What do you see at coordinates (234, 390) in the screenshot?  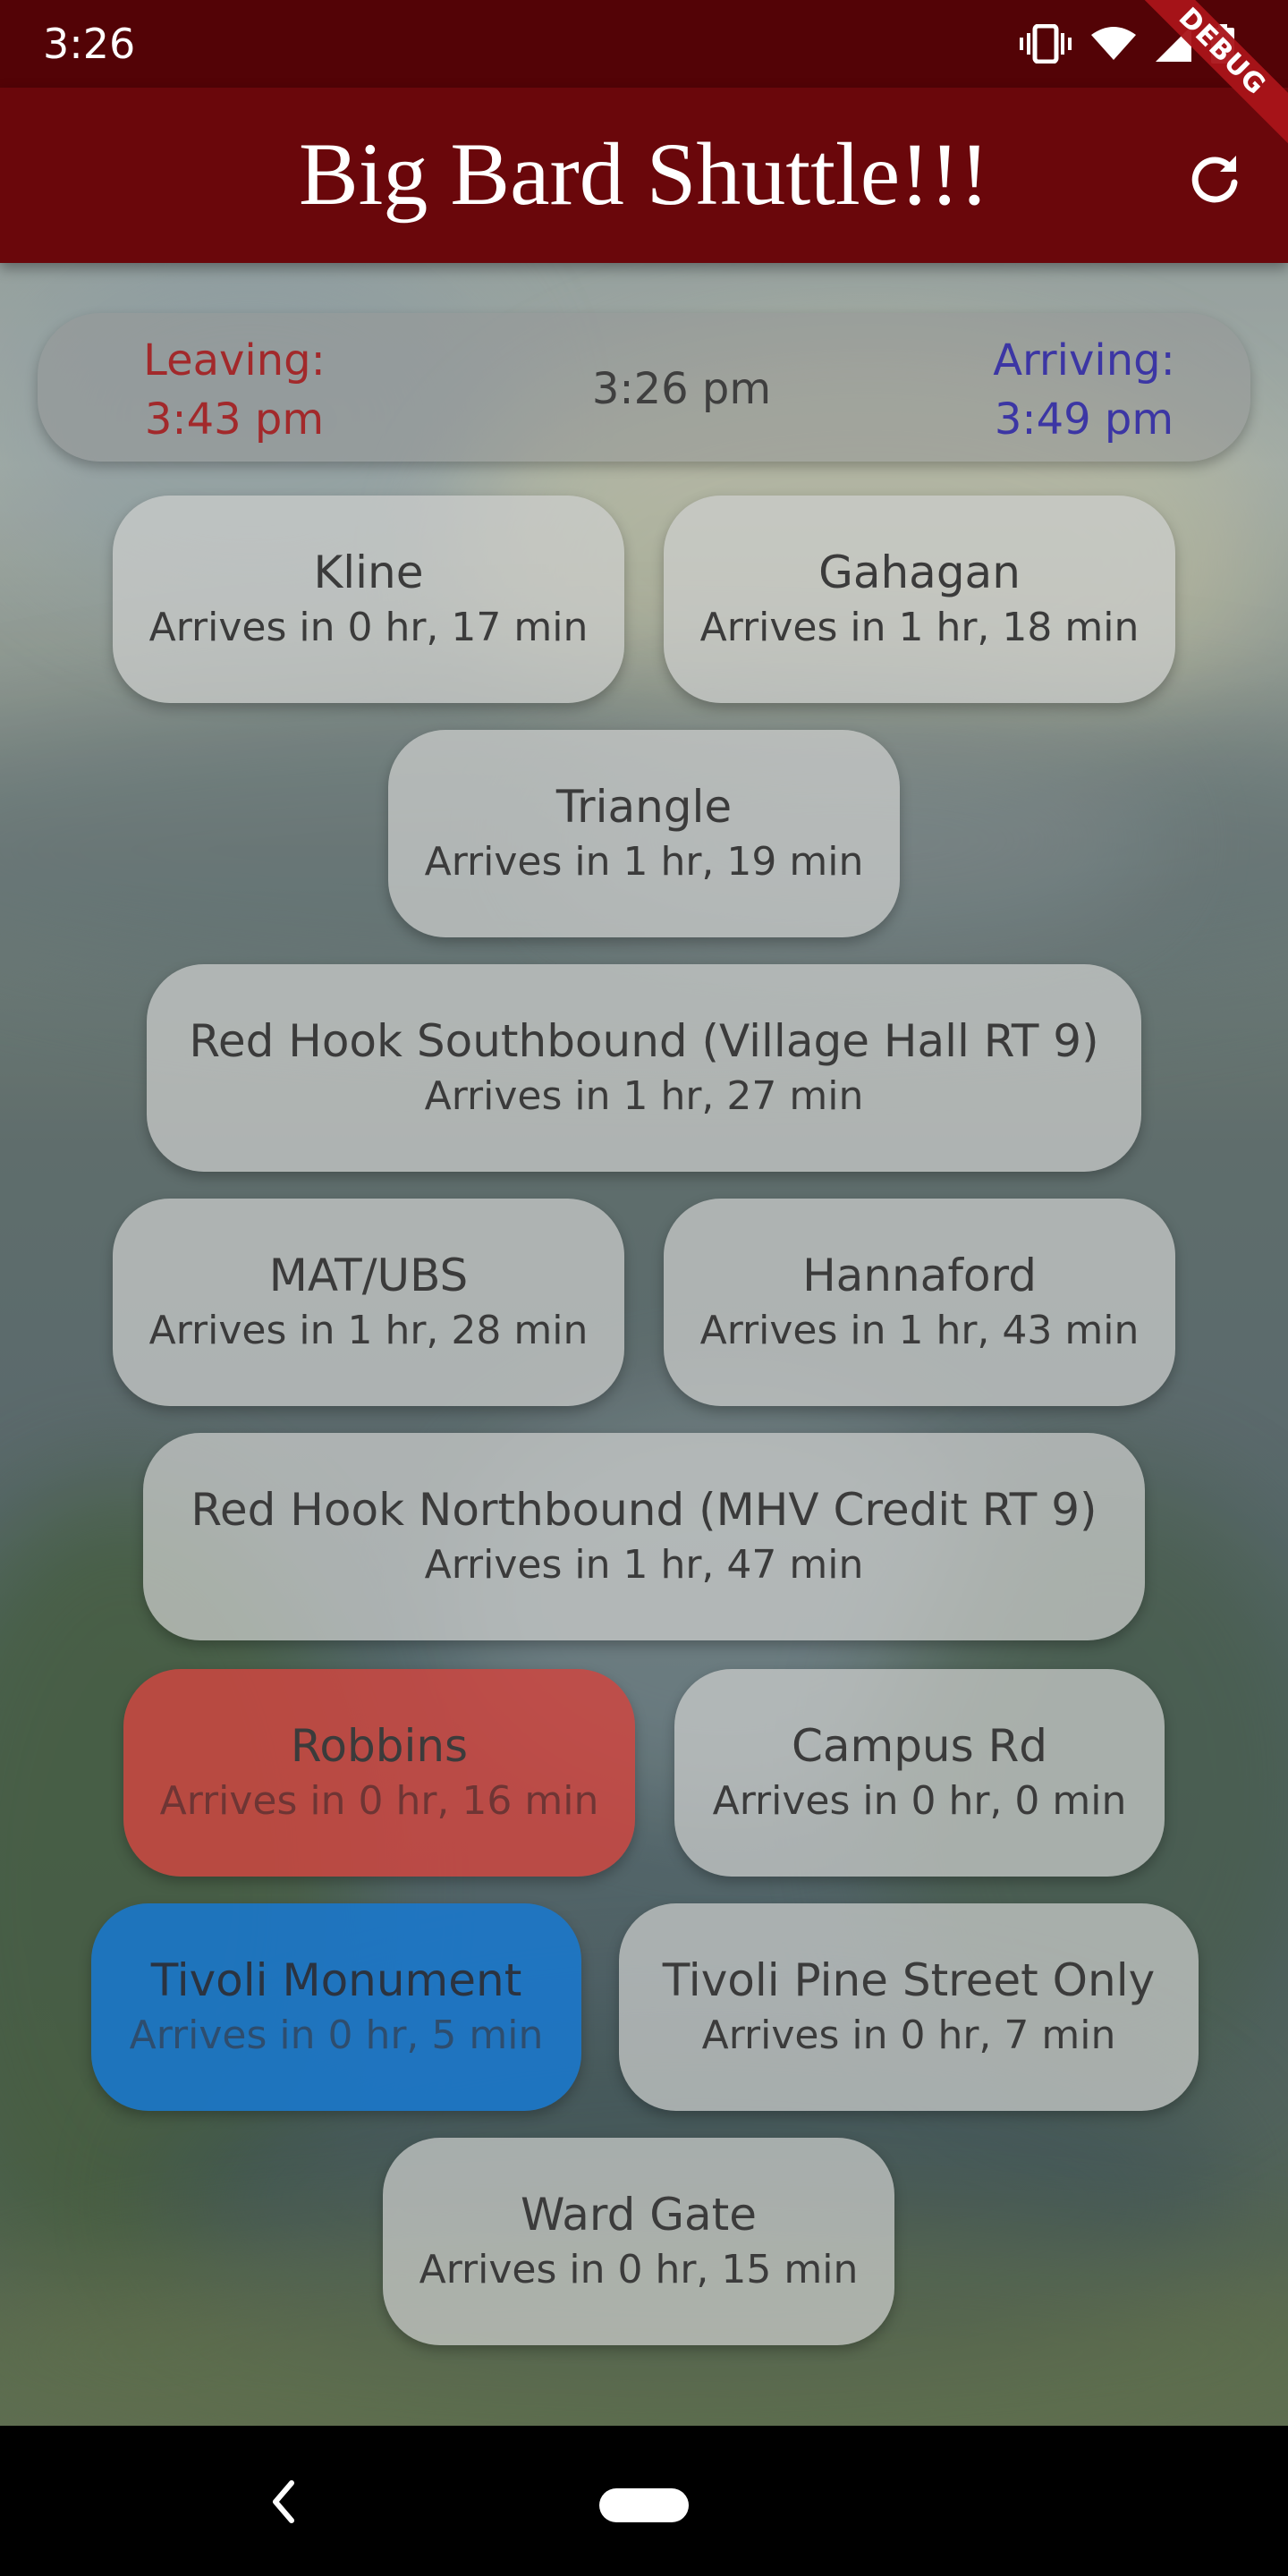 I see `leaving-info: Leaving: 3:43 pm` at bounding box center [234, 390].